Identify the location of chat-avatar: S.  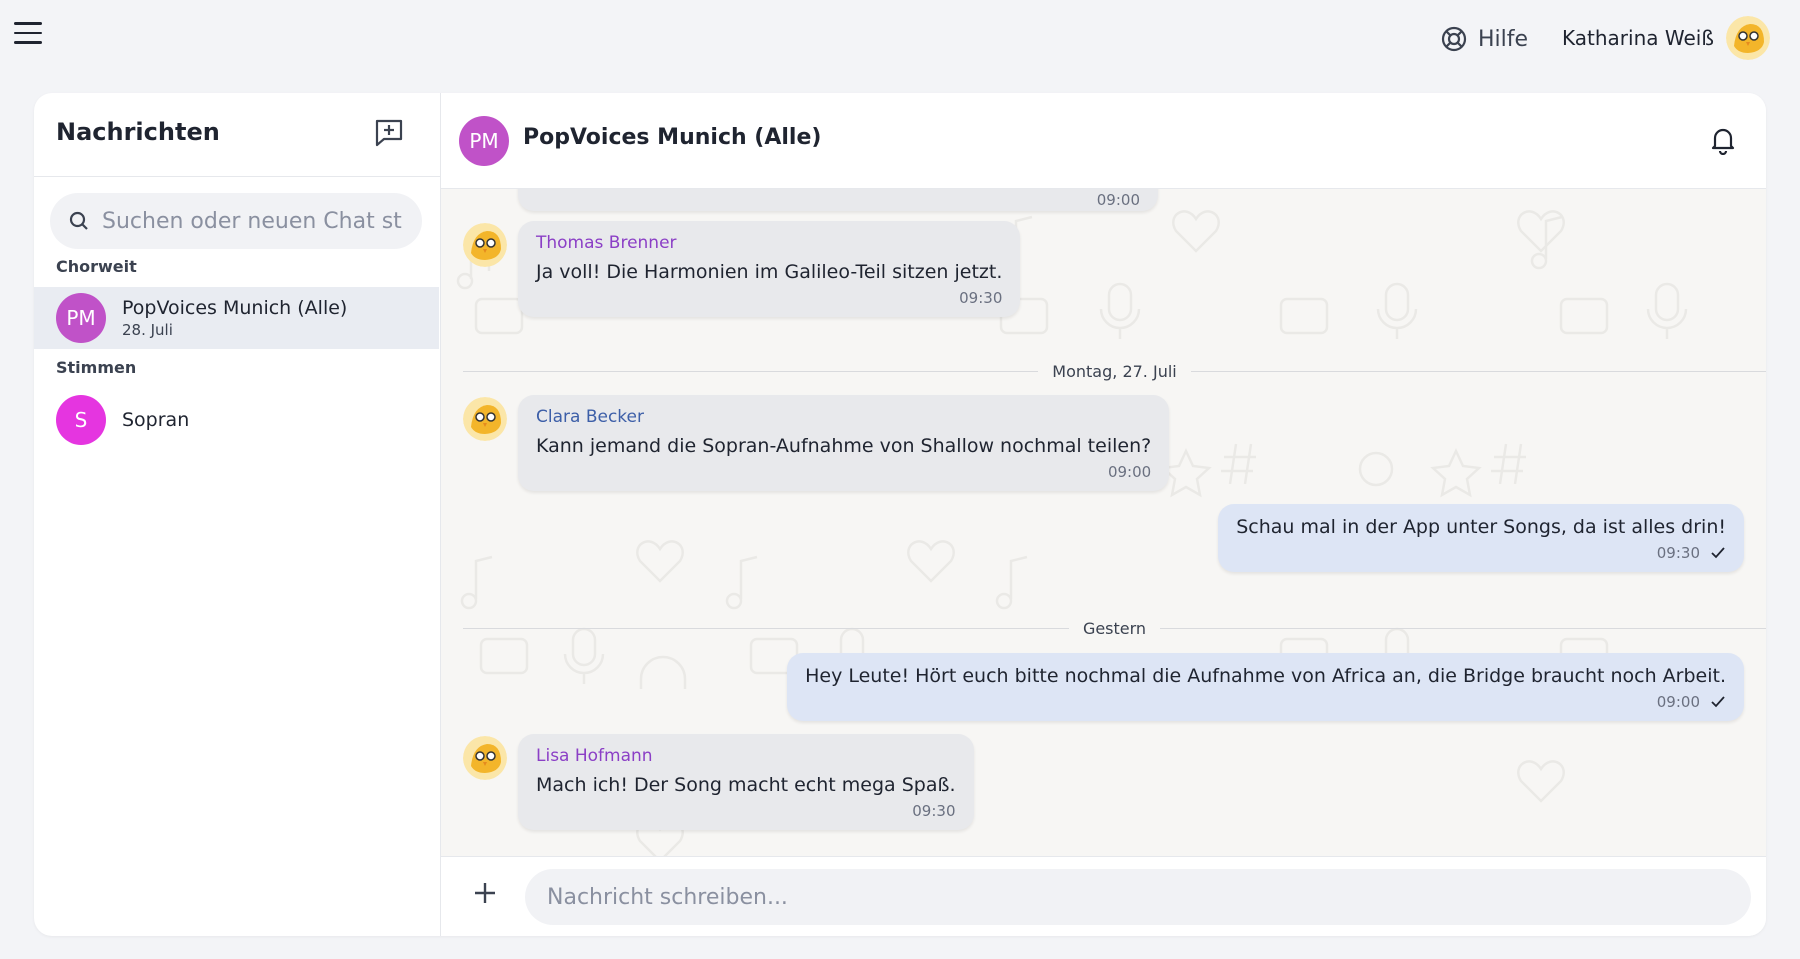
(81, 420).